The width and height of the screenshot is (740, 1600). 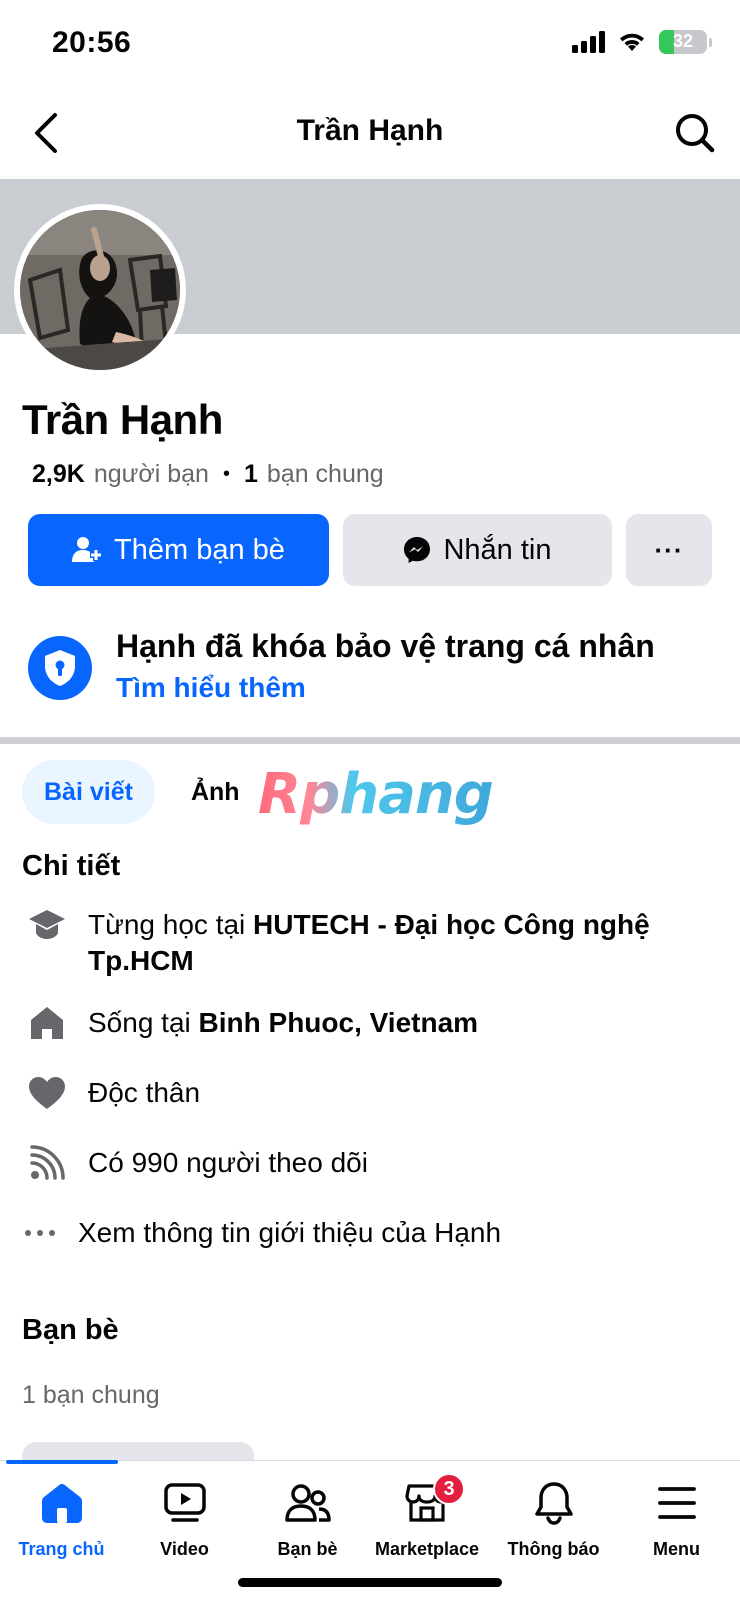 What do you see at coordinates (497, 549) in the screenshot?
I see `message-label: Nhắn tin` at bounding box center [497, 549].